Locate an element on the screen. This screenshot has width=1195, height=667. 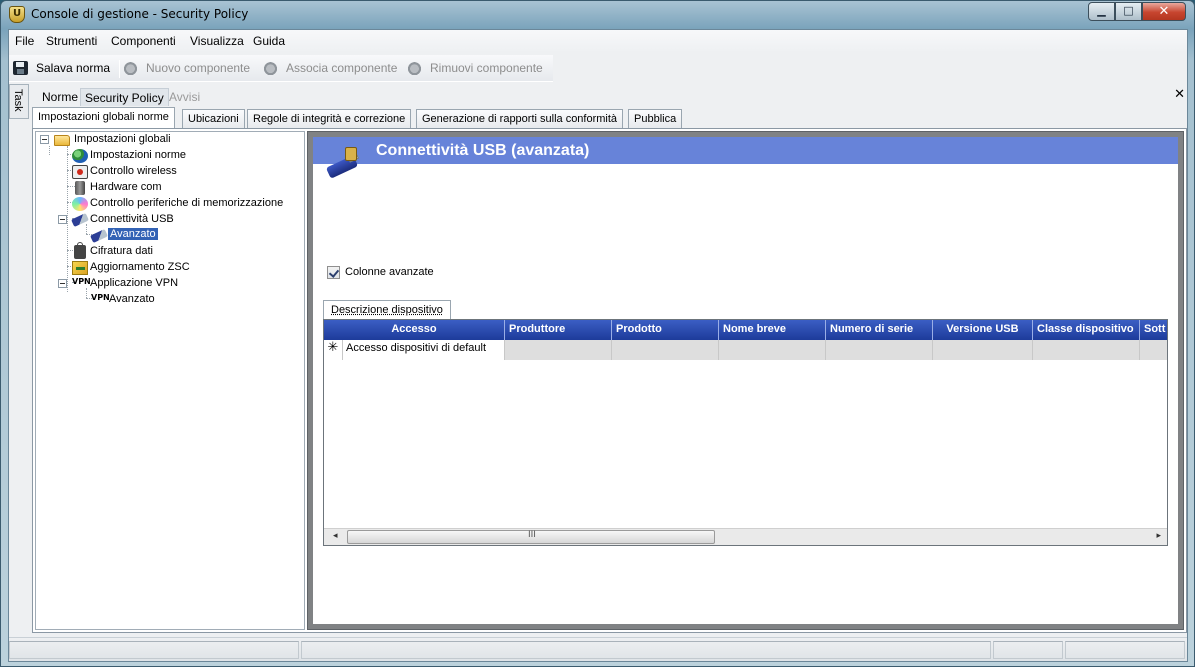
tree-label: Controllo wireless is located at coordinates (133, 171).